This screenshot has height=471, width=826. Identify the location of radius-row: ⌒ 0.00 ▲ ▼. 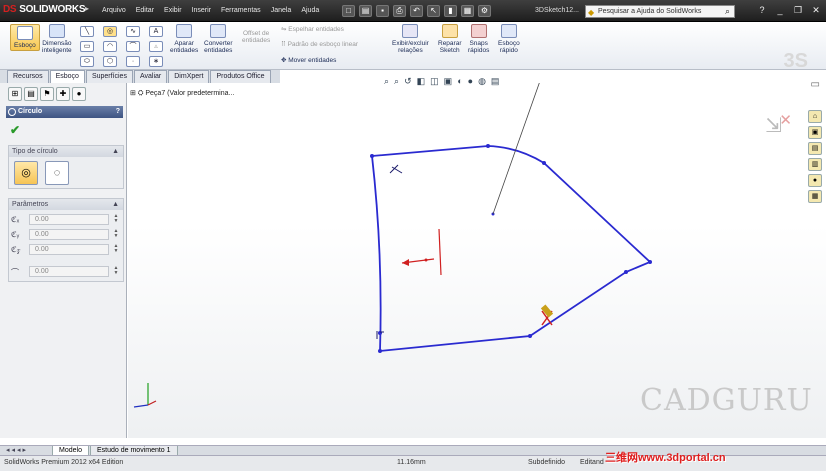
(67, 271).